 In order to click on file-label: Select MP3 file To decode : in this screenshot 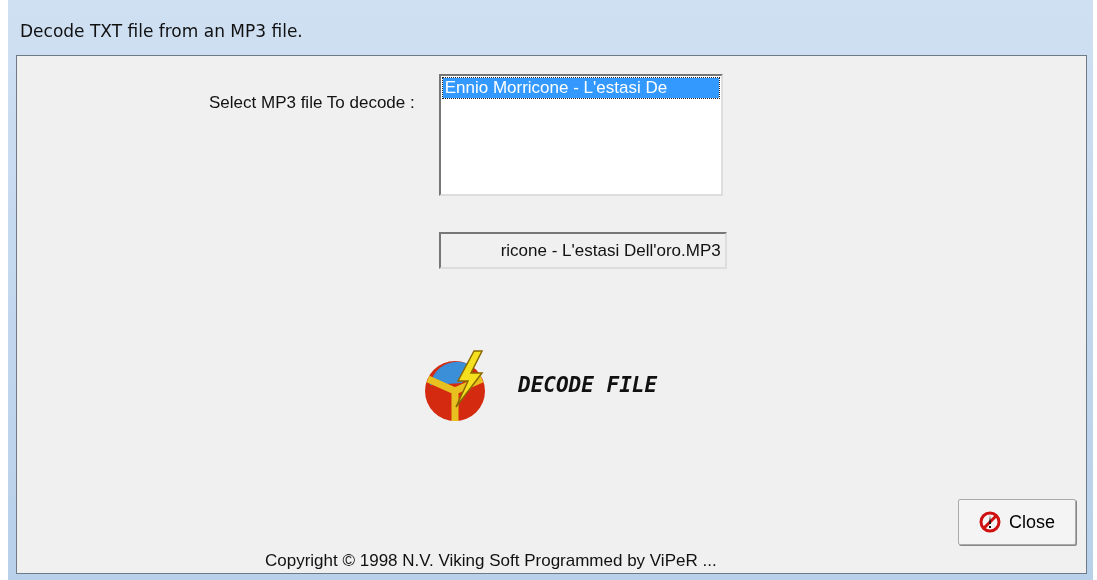, I will do `click(312, 103)`.